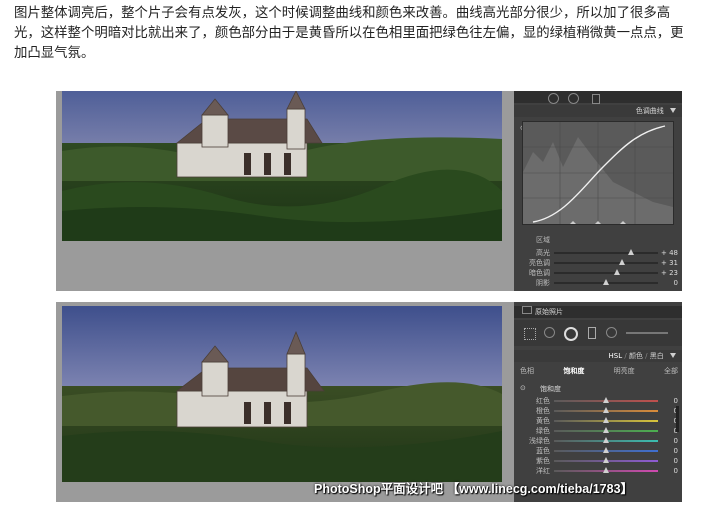 Image resolution: width=721 pixels, height=505 pixels. I want to click on radial-filter-icon, so click(611, 332).